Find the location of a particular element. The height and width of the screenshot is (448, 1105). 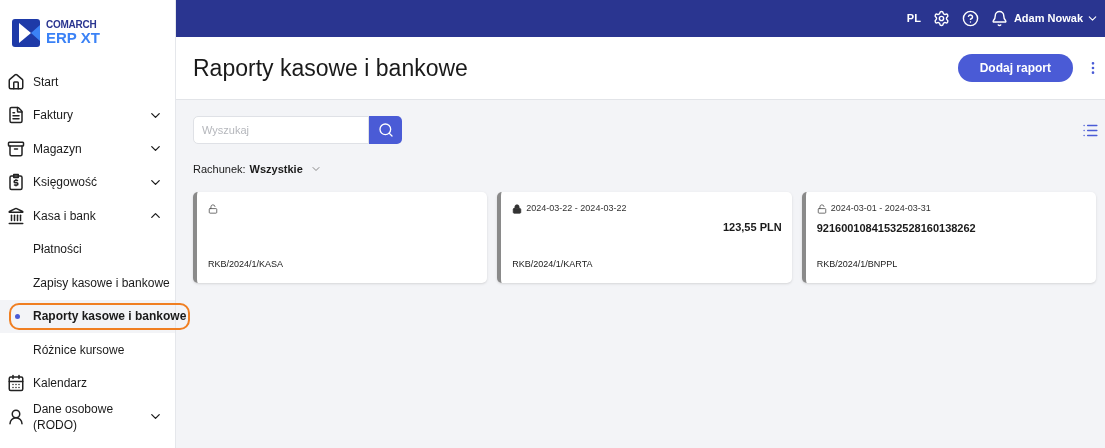

nav-label: Start is located at coordinates (46, 81).